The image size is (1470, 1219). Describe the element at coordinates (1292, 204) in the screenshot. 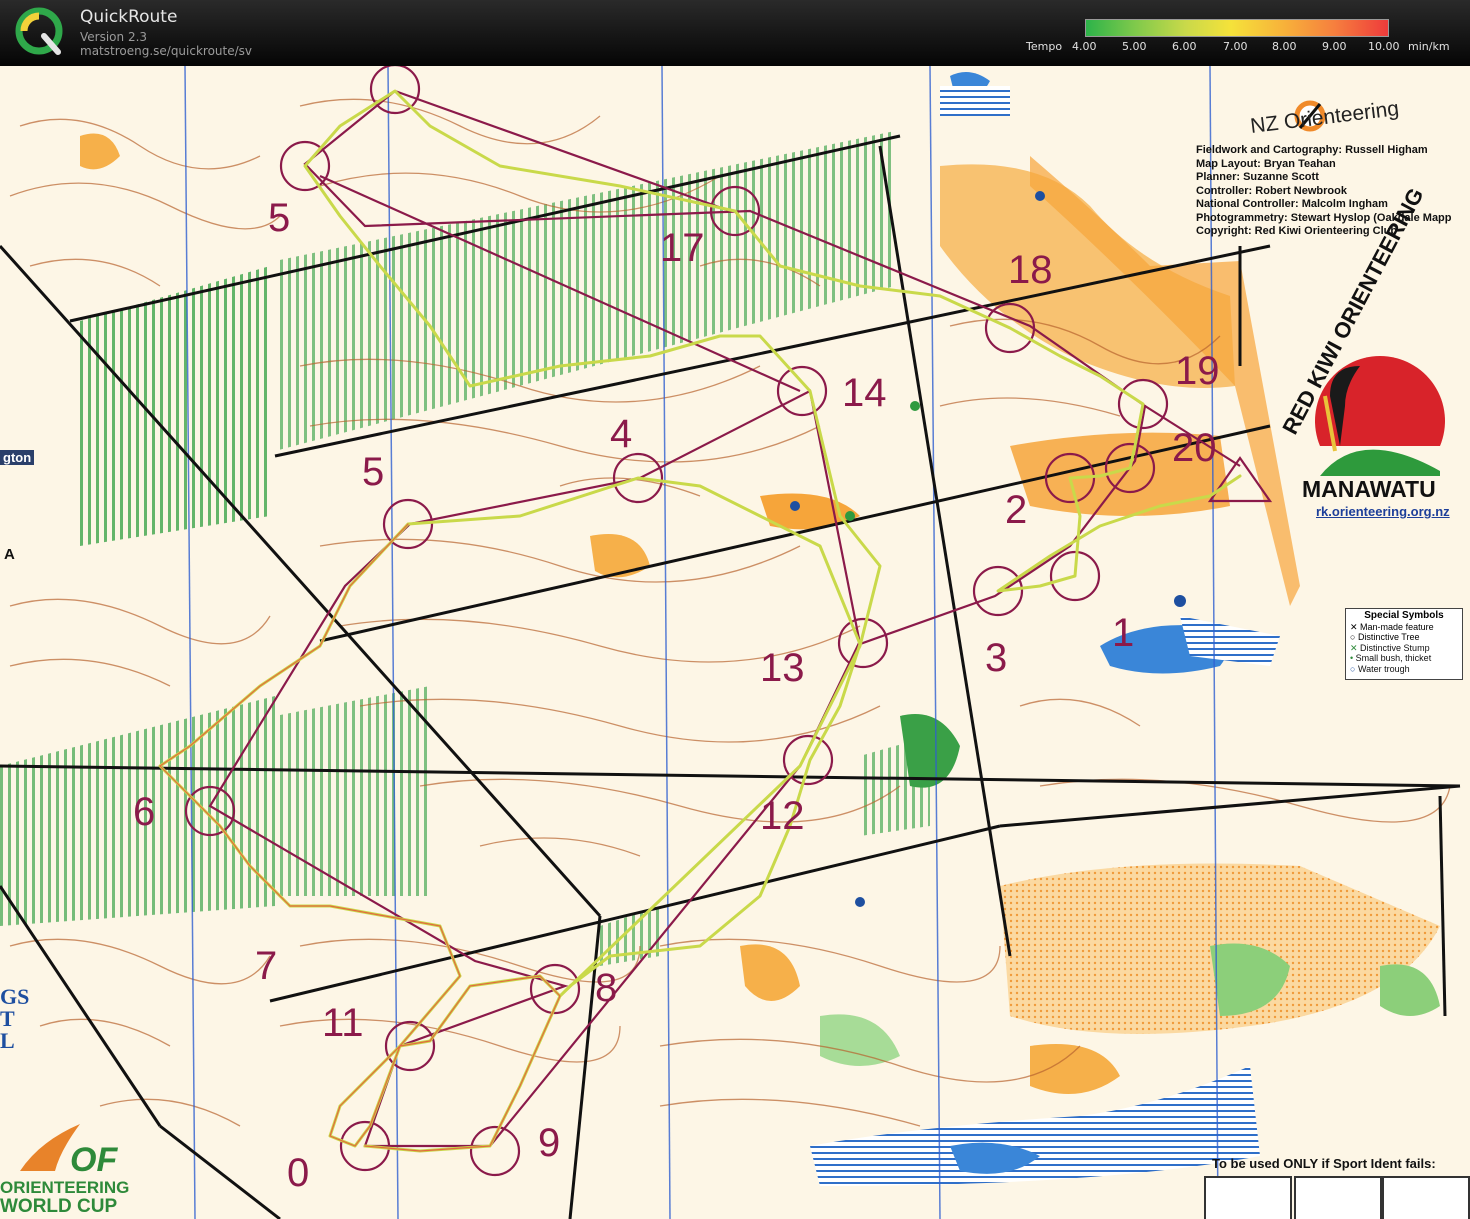

I see `credit-line: National Controller: Malcolm Ingham` at that location.